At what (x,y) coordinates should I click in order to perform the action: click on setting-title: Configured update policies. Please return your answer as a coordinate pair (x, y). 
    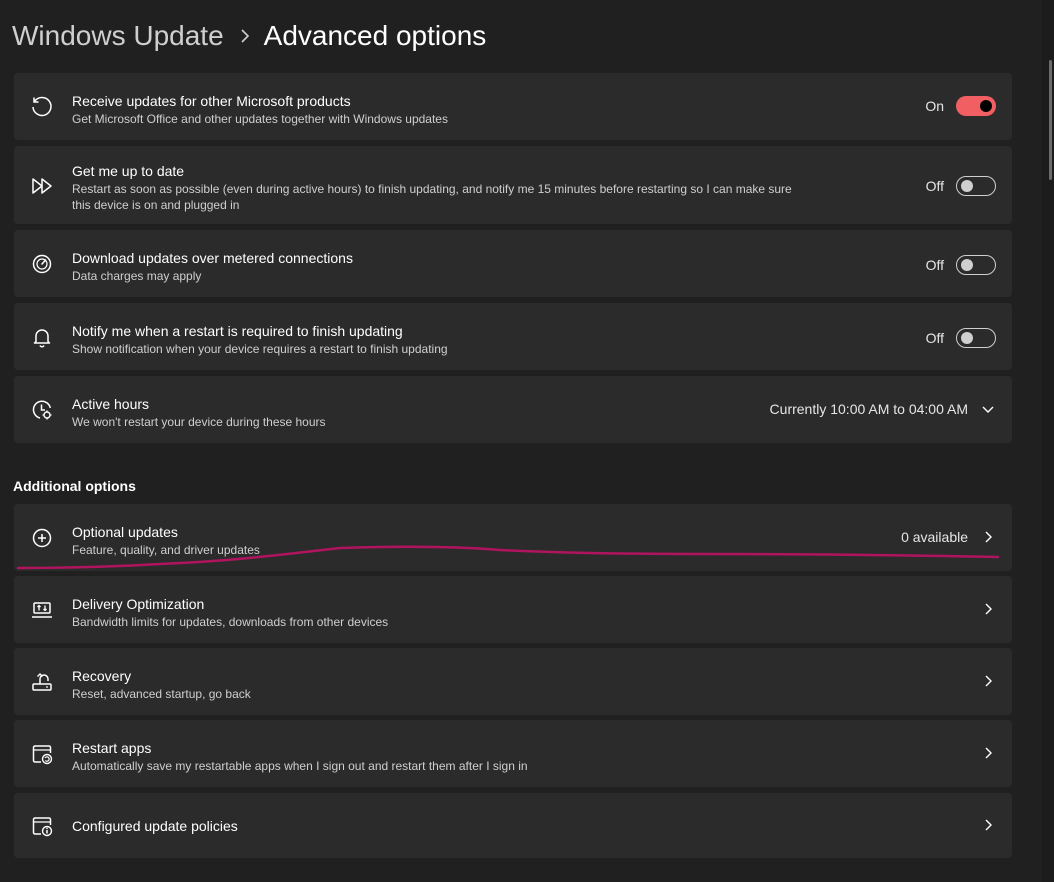
    Looking at the image, I should click on (155, 826).